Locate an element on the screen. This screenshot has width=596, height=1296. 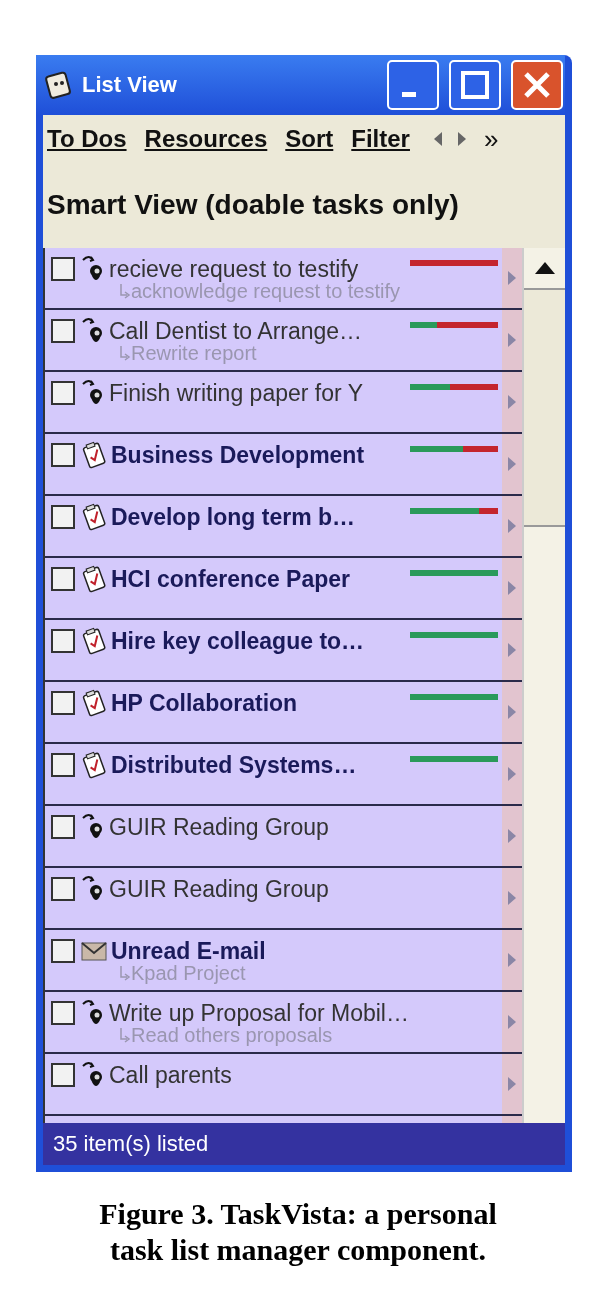
menu-link: Filter is located at coordinates (380, 139).